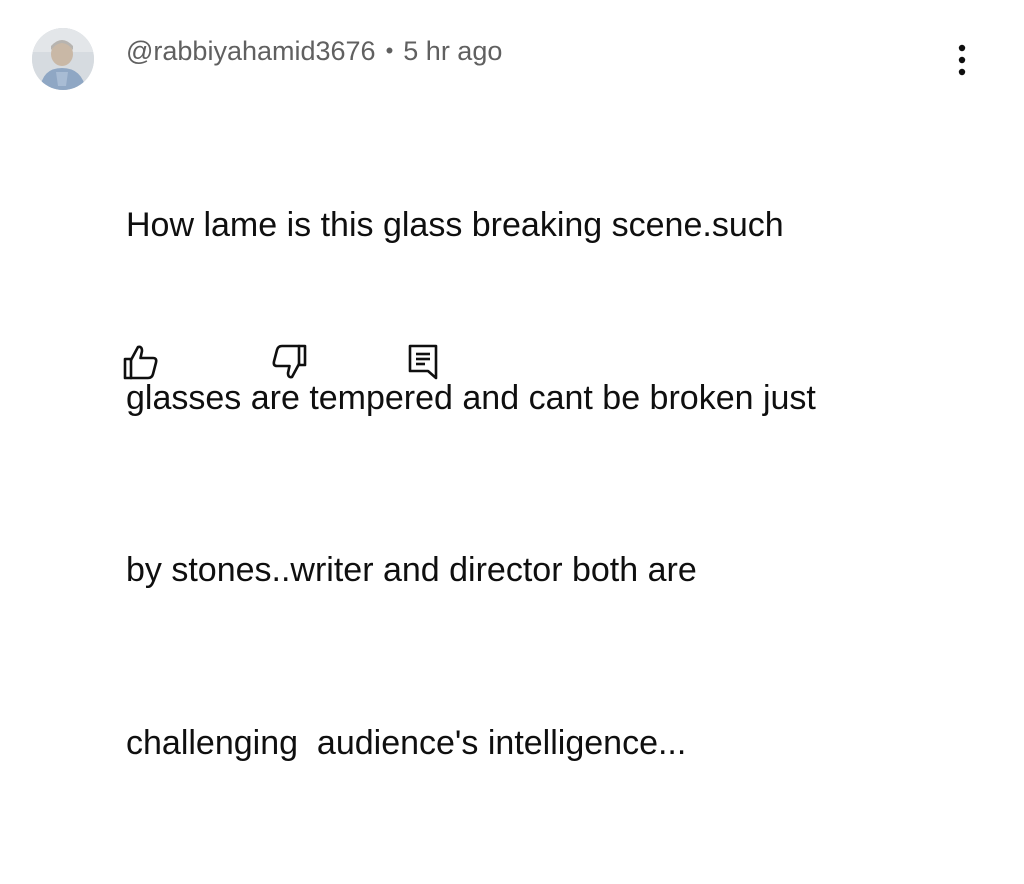 Image resolution: width=1024 pixels, height=884 pixels. What do you see at coordinates (251, 51) in the screenshot?
I see `author-handle: @rabbiyahamid3676` at bounding box center [251, 51].